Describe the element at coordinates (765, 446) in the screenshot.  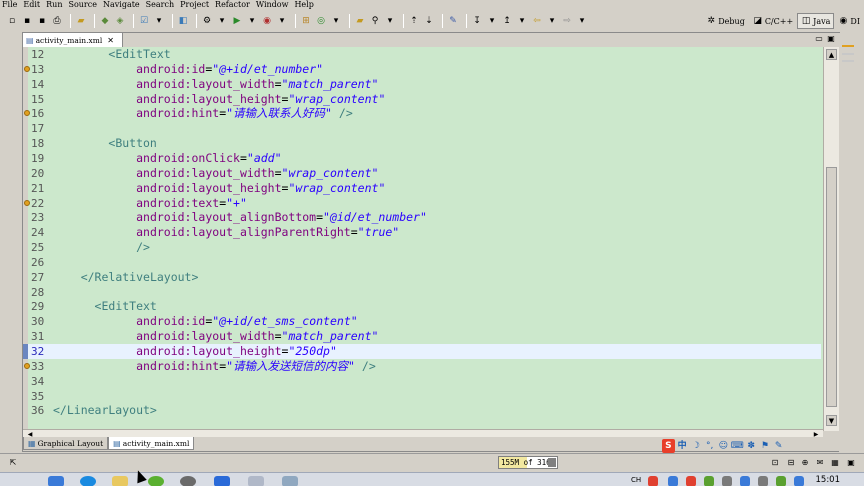
I see `shirt-icon: ⚑` at that location.